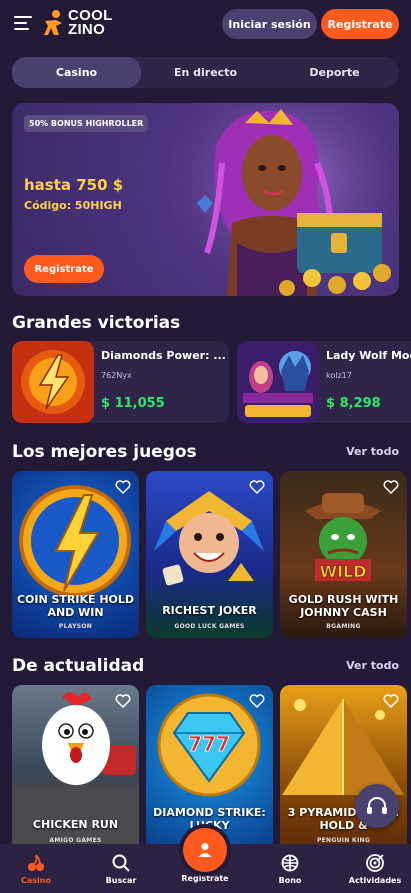 This screenshot has height=893, width=411. I want to click on nav-label: Buscar, so click(121, 880).